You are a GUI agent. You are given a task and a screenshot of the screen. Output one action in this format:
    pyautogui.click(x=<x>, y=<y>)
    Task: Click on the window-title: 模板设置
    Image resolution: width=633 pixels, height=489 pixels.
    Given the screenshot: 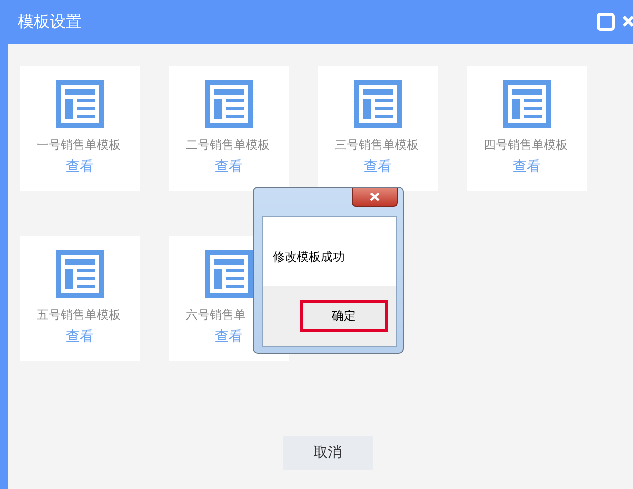 What is the action you would take?
    pyautogui.click(x=50, y=22)
    